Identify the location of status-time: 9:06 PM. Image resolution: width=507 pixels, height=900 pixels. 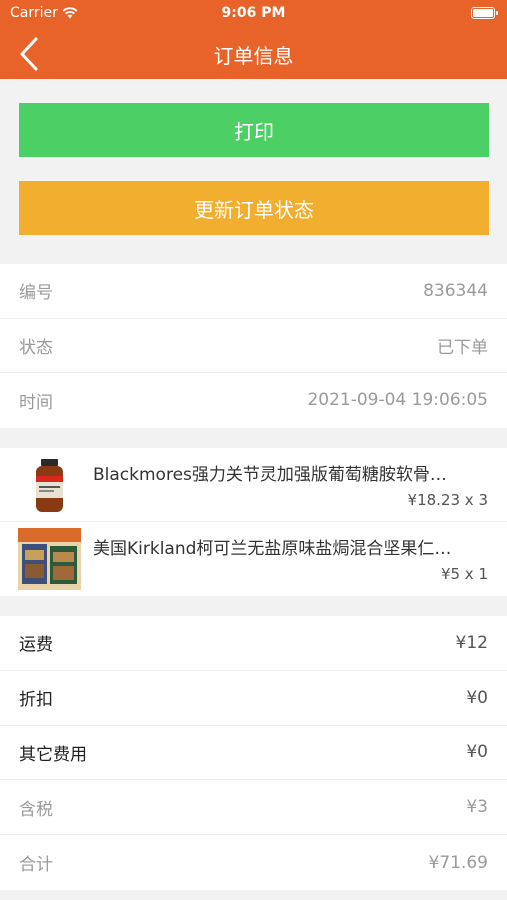
(253, 13).